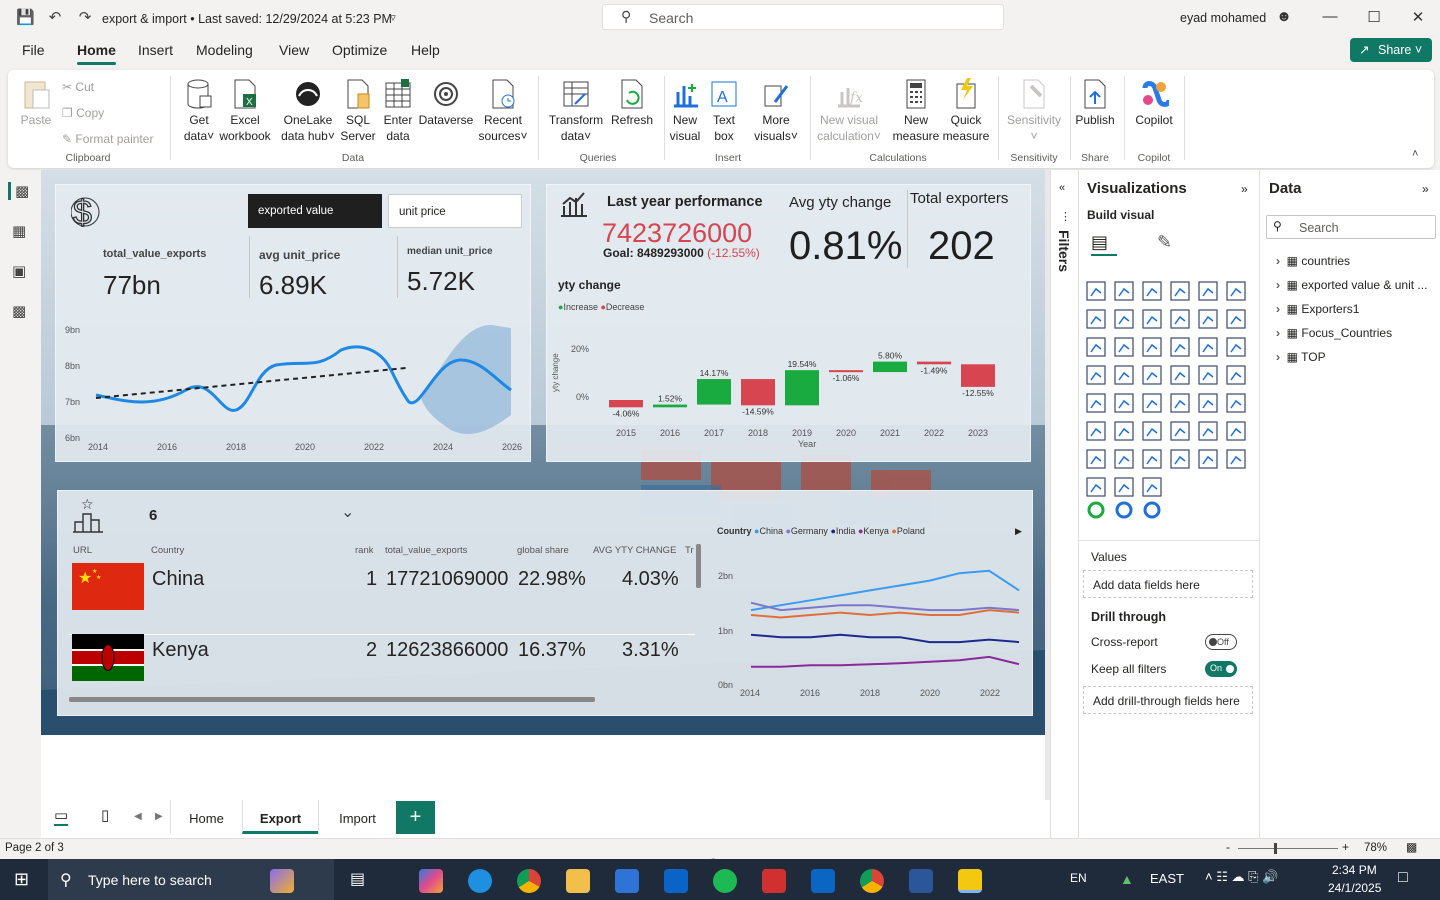 Image resolution: width=1440 pixels, height=900 pixels. I want to click on zoom-slider, so click(1288, 848).